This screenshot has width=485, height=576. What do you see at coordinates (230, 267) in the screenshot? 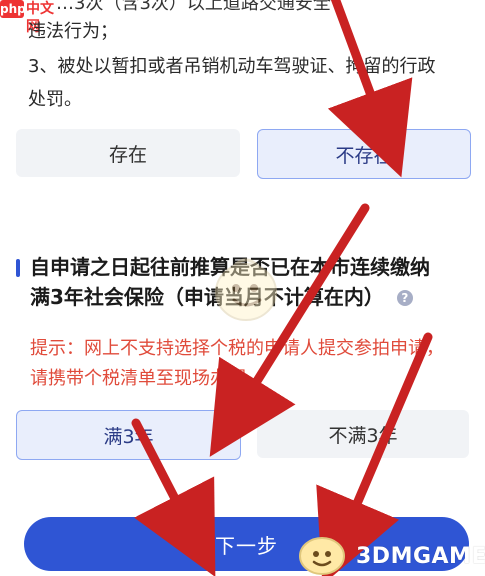
I see `question-title-line-1: 自申请之日起往前推算是否已在本市连续缴纳` at bounding box center [230, 267].